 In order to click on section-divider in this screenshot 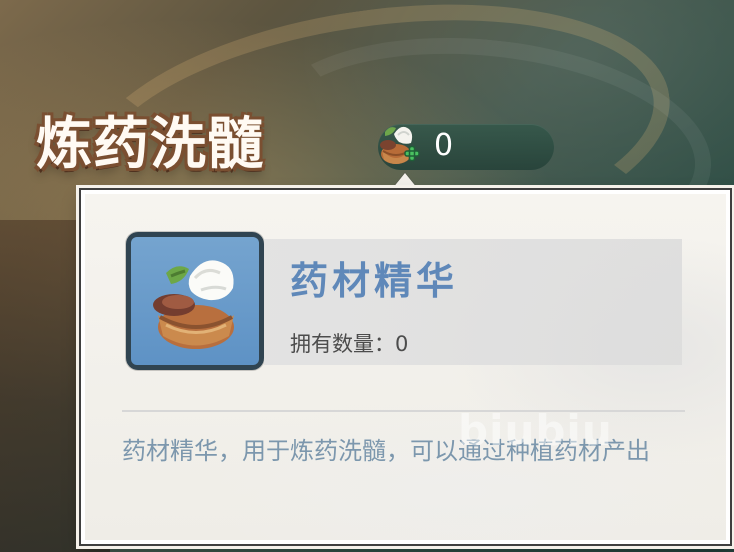, I will do `click(403, 411)`.